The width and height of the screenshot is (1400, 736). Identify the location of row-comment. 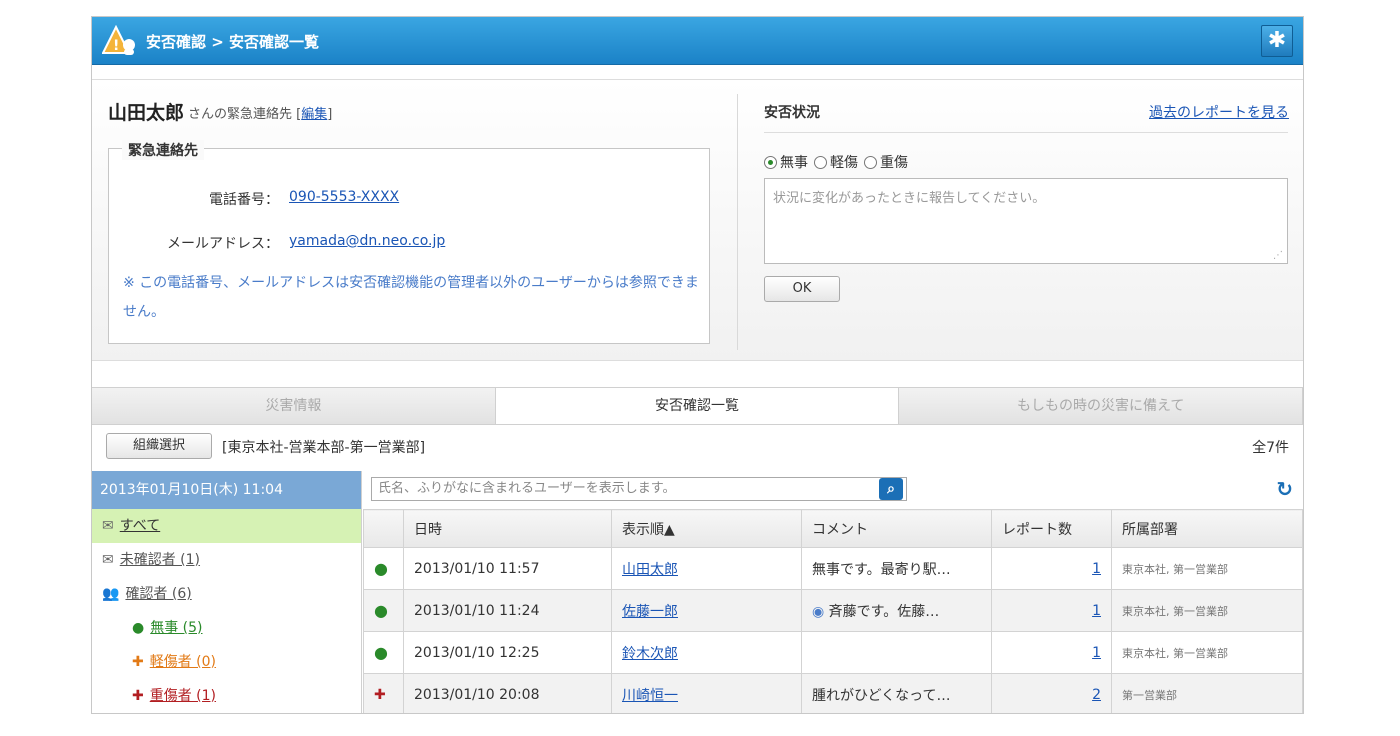
(896, 652).